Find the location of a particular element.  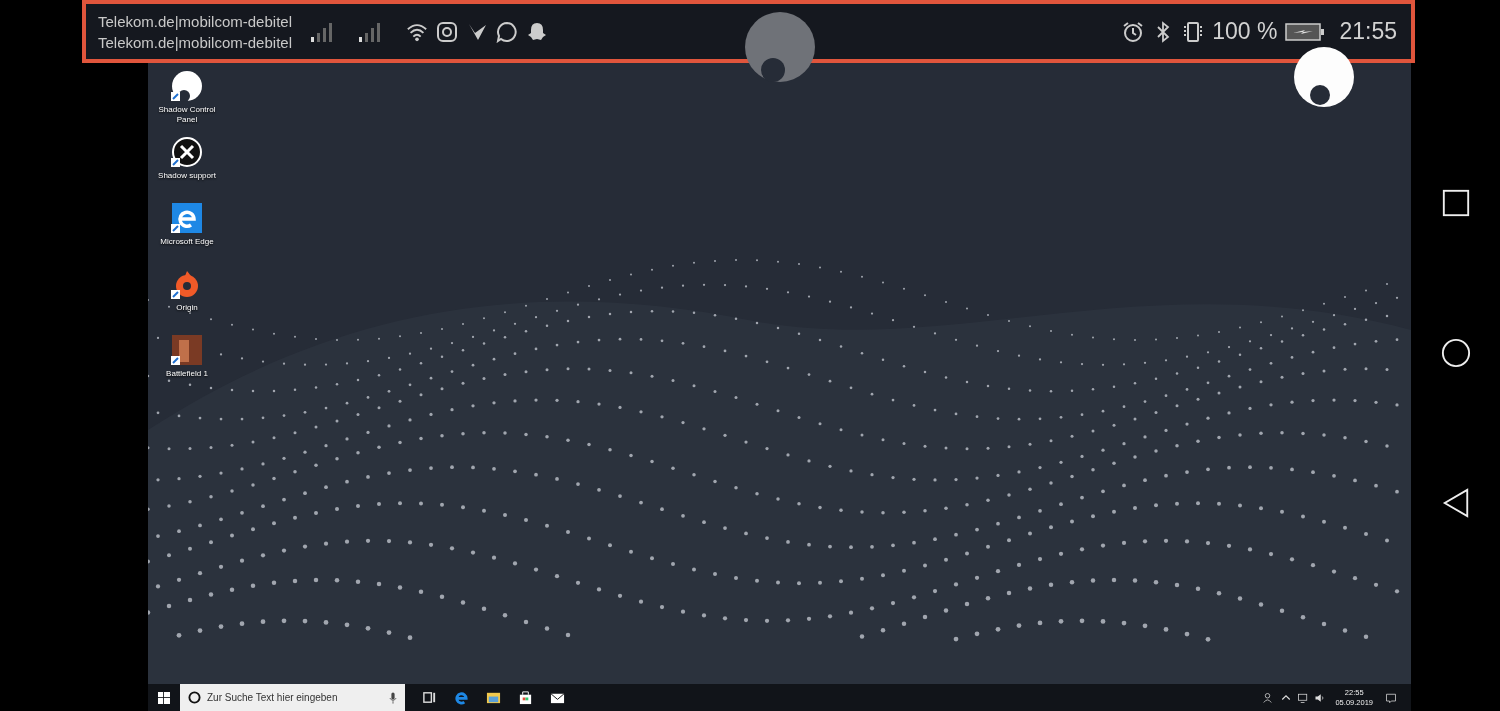

battery-percentage: 100 % is located at coordinates (1245, 31).